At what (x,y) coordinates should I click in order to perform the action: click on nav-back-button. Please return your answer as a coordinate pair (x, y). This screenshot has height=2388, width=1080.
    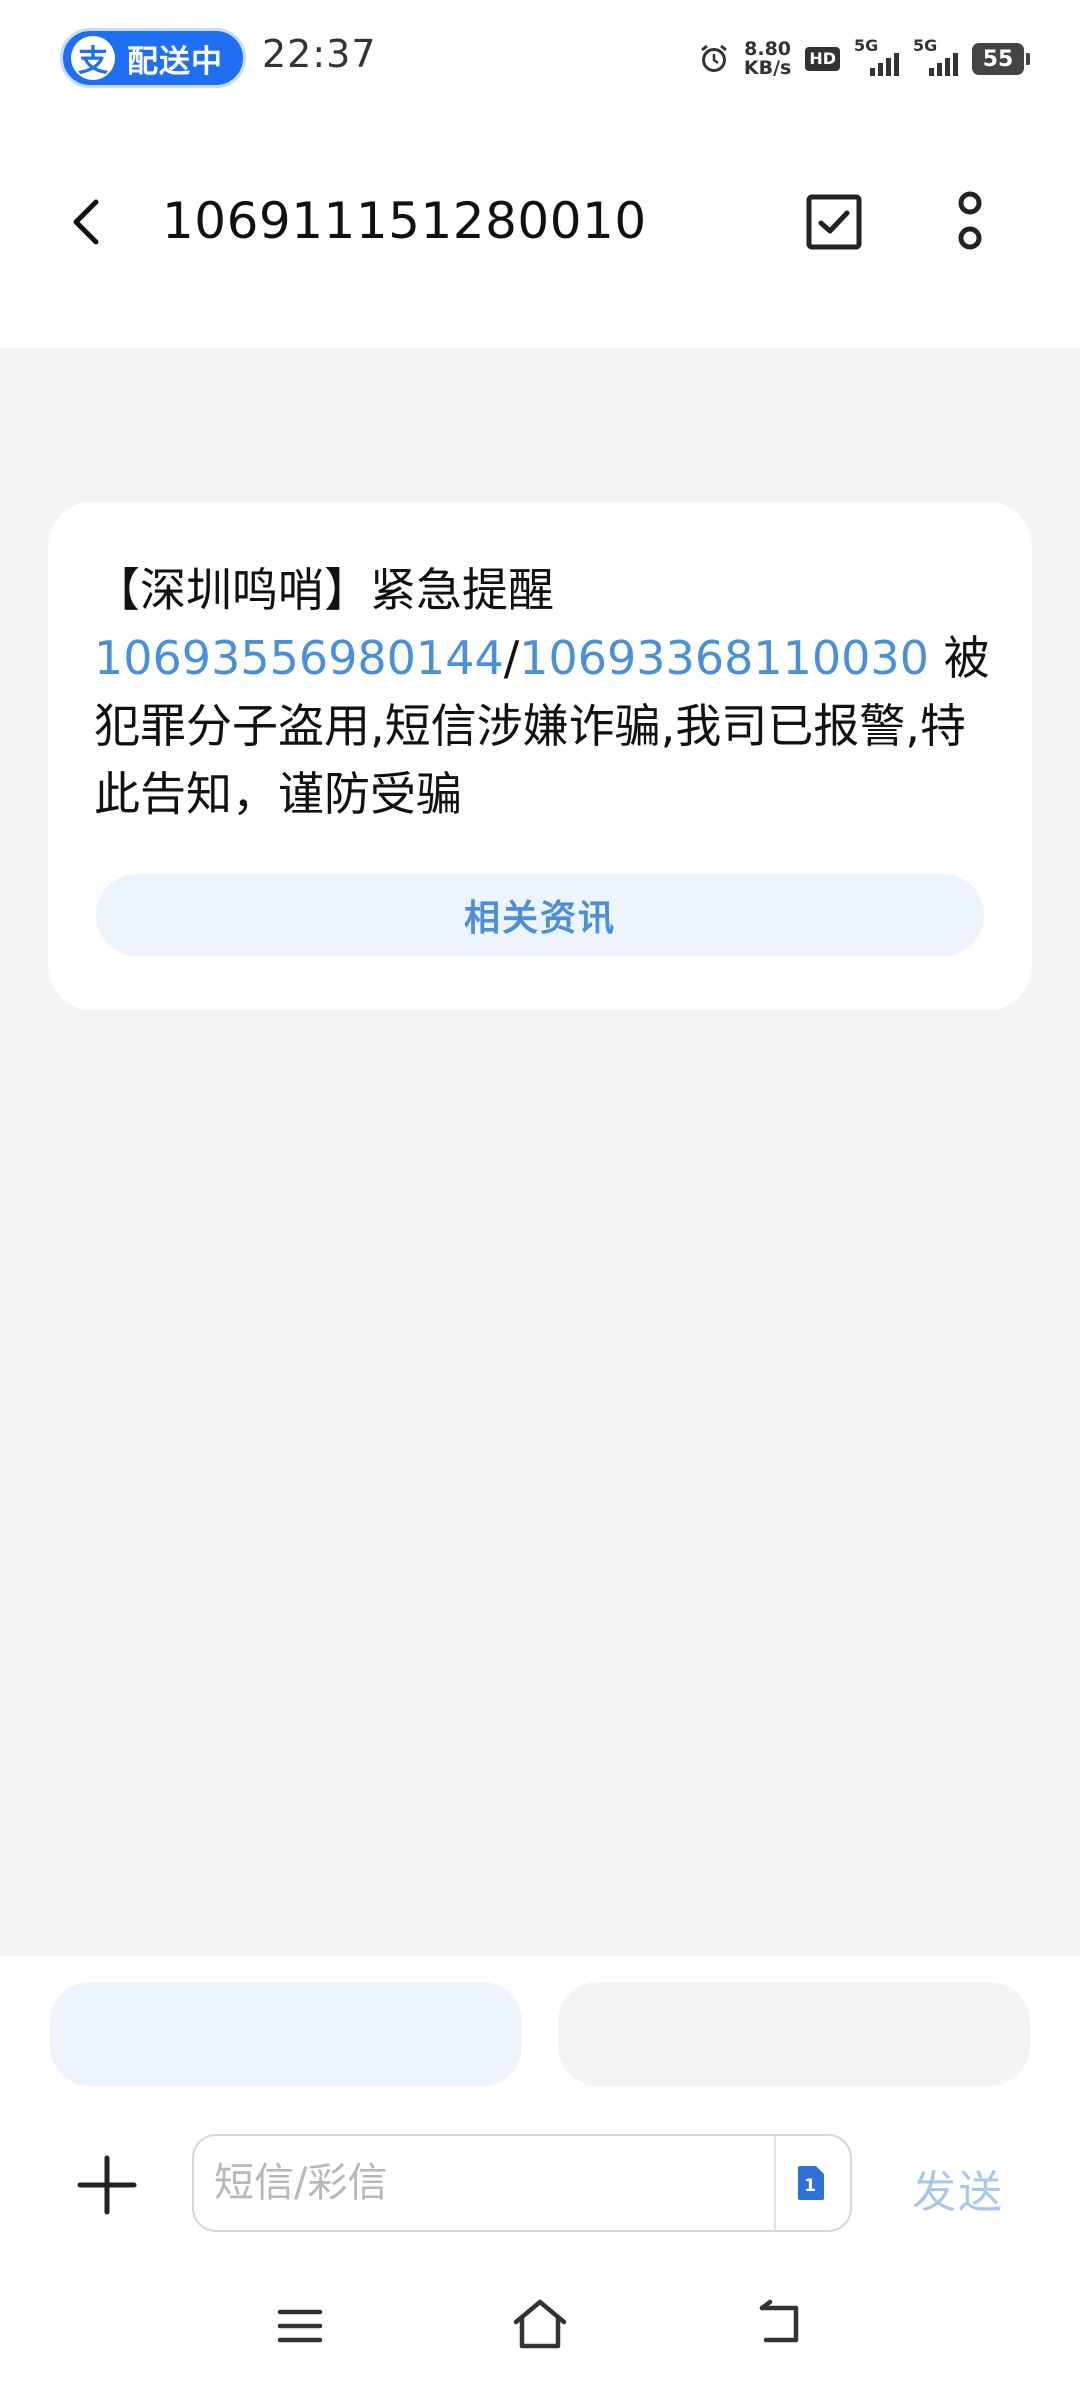
    Looking at the image, I should click on (779, 2323).